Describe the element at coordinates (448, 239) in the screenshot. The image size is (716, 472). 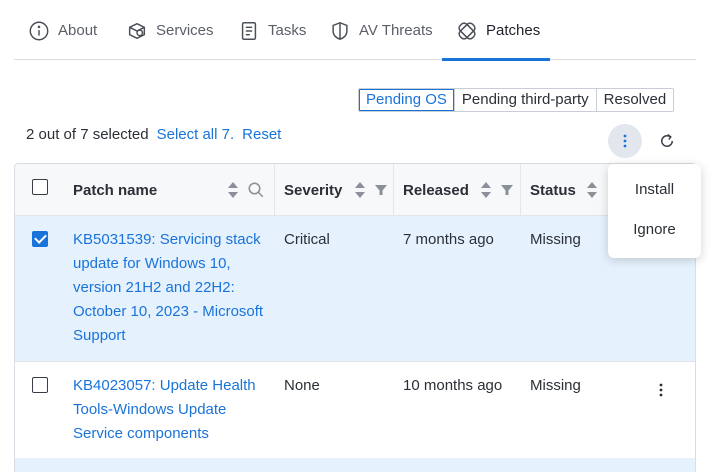
I see `released-value: 7 months ago` at that location.